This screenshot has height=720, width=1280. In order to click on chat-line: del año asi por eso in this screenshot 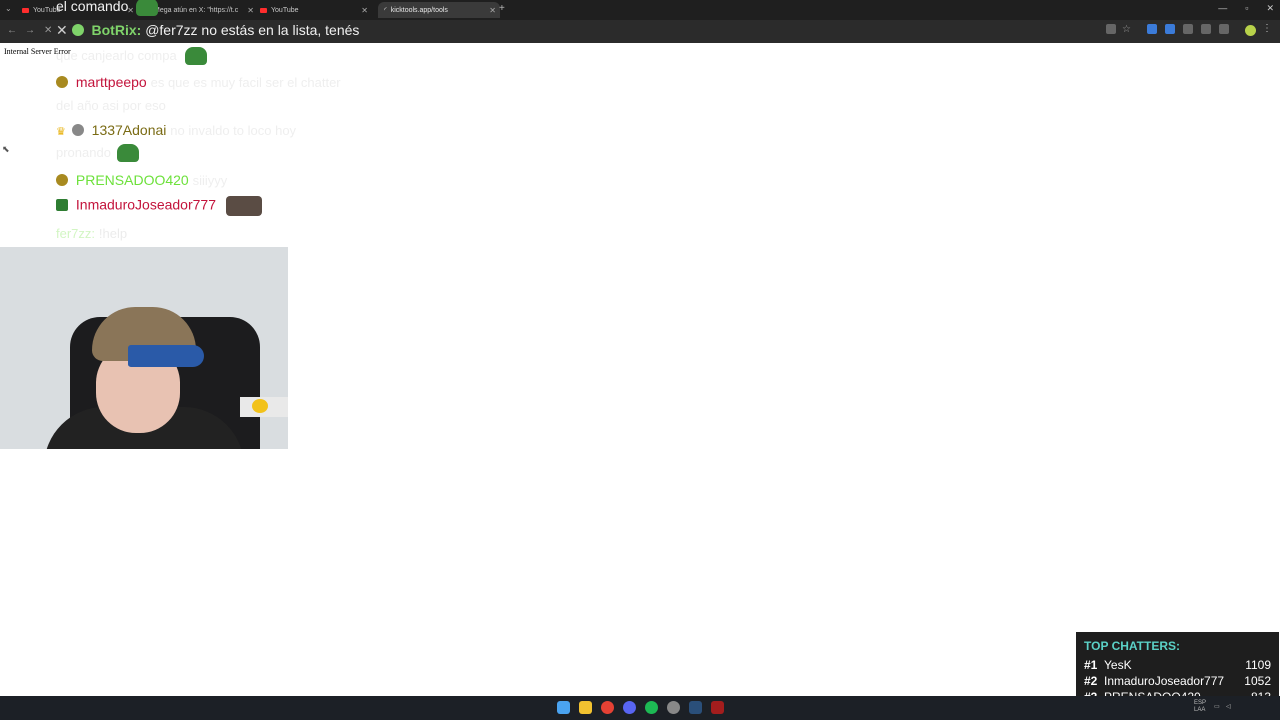, I will do `click(111, 105)`.